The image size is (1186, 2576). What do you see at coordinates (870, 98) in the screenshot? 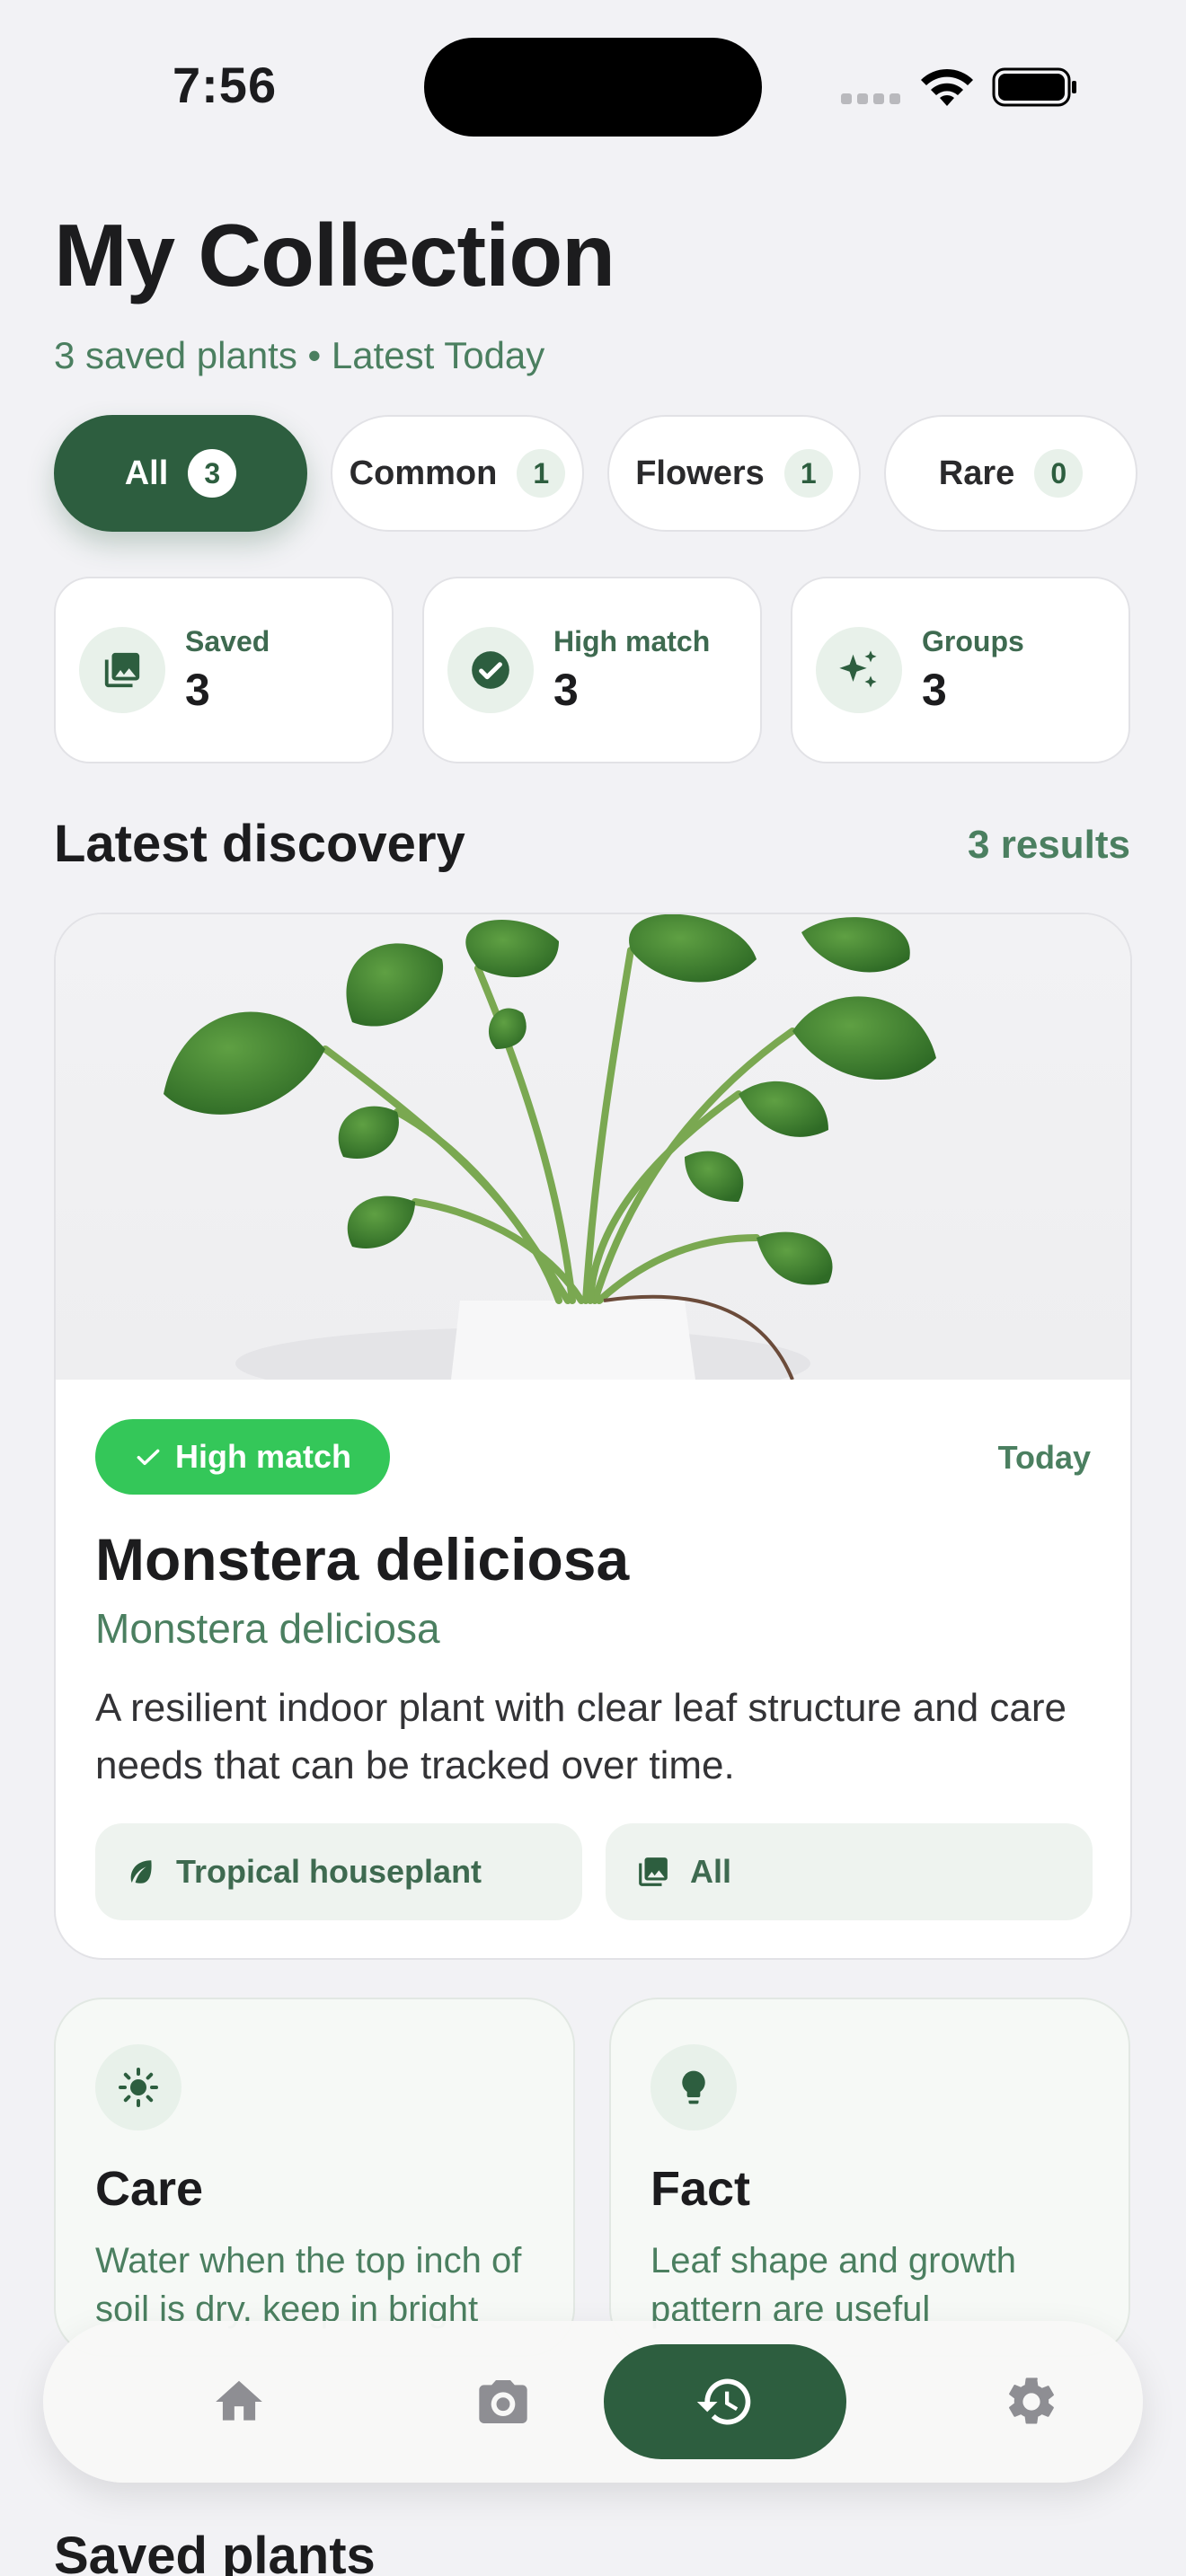
I see `cellular-signal-icon` at bounding box center [870, 98].